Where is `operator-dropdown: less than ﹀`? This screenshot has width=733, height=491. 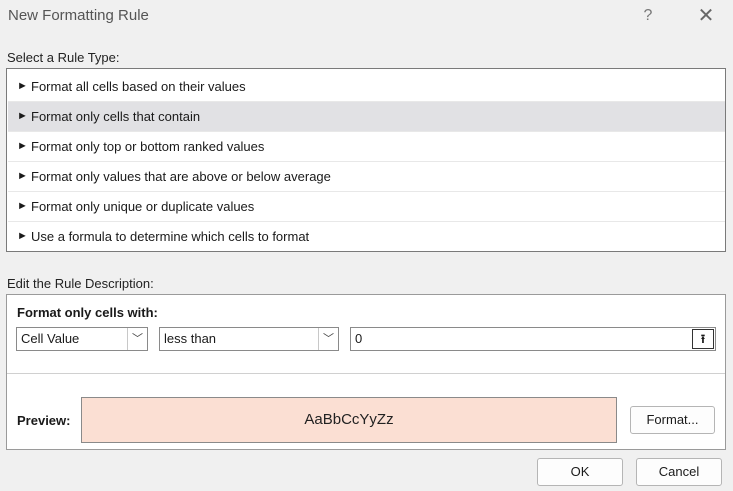
operator-dropdown: less than ﹀ is located at coordinates (249, 339).